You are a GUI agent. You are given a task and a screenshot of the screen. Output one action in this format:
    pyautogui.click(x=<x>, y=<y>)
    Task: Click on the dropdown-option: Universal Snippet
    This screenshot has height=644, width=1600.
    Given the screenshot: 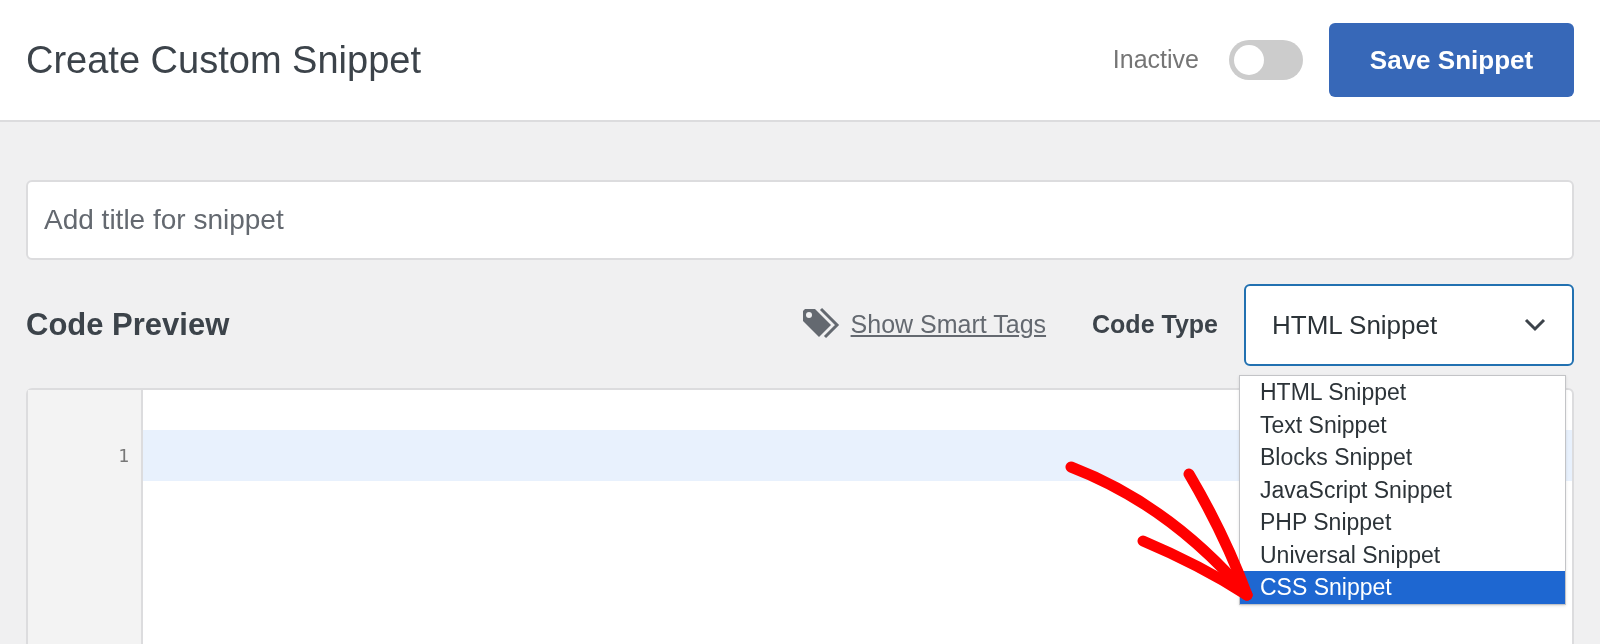 What is the action you would take?
    pyautogui.click(x=1402, y=554)
    